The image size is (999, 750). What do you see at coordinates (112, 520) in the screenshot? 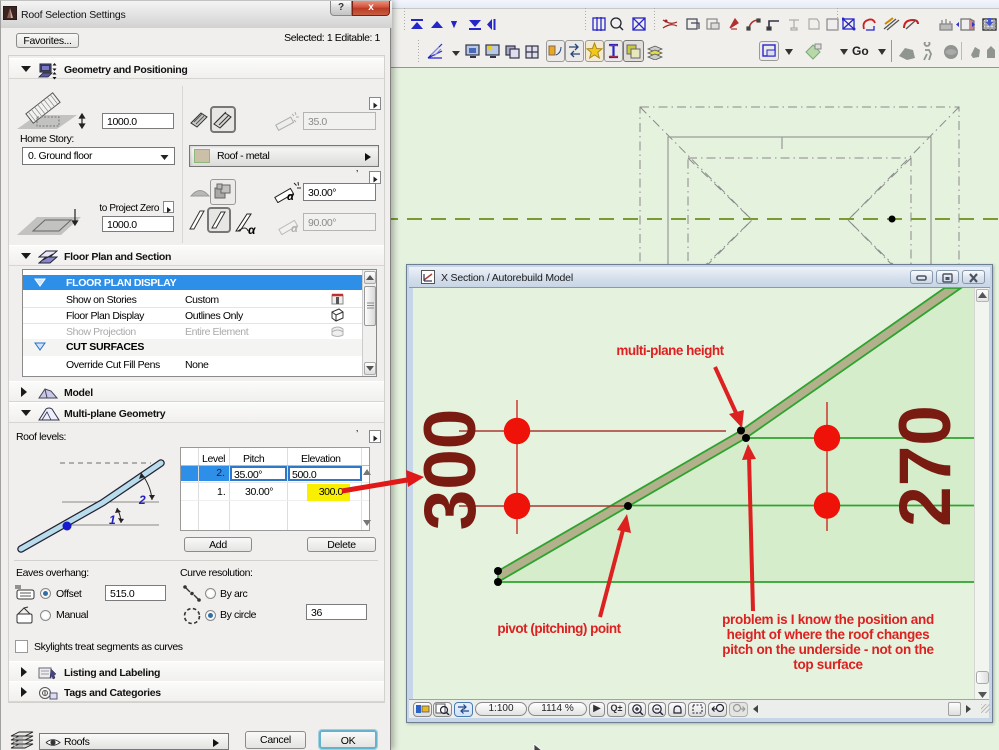
I see `svg-text: 1` at bounding box center [112, 520].